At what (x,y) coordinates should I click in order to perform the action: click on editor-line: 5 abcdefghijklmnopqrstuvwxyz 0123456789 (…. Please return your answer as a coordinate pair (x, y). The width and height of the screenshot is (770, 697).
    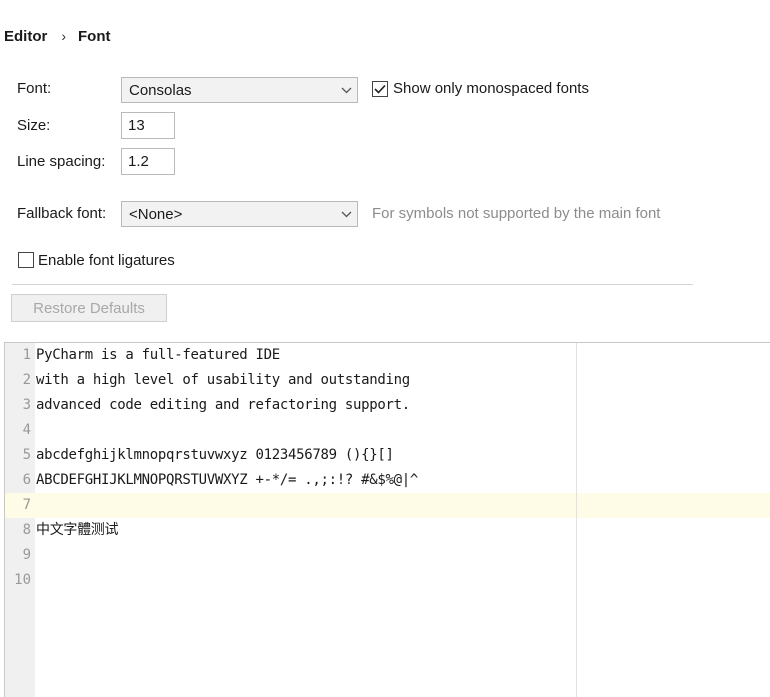
    Looking at the image, I should click on (387, 455).